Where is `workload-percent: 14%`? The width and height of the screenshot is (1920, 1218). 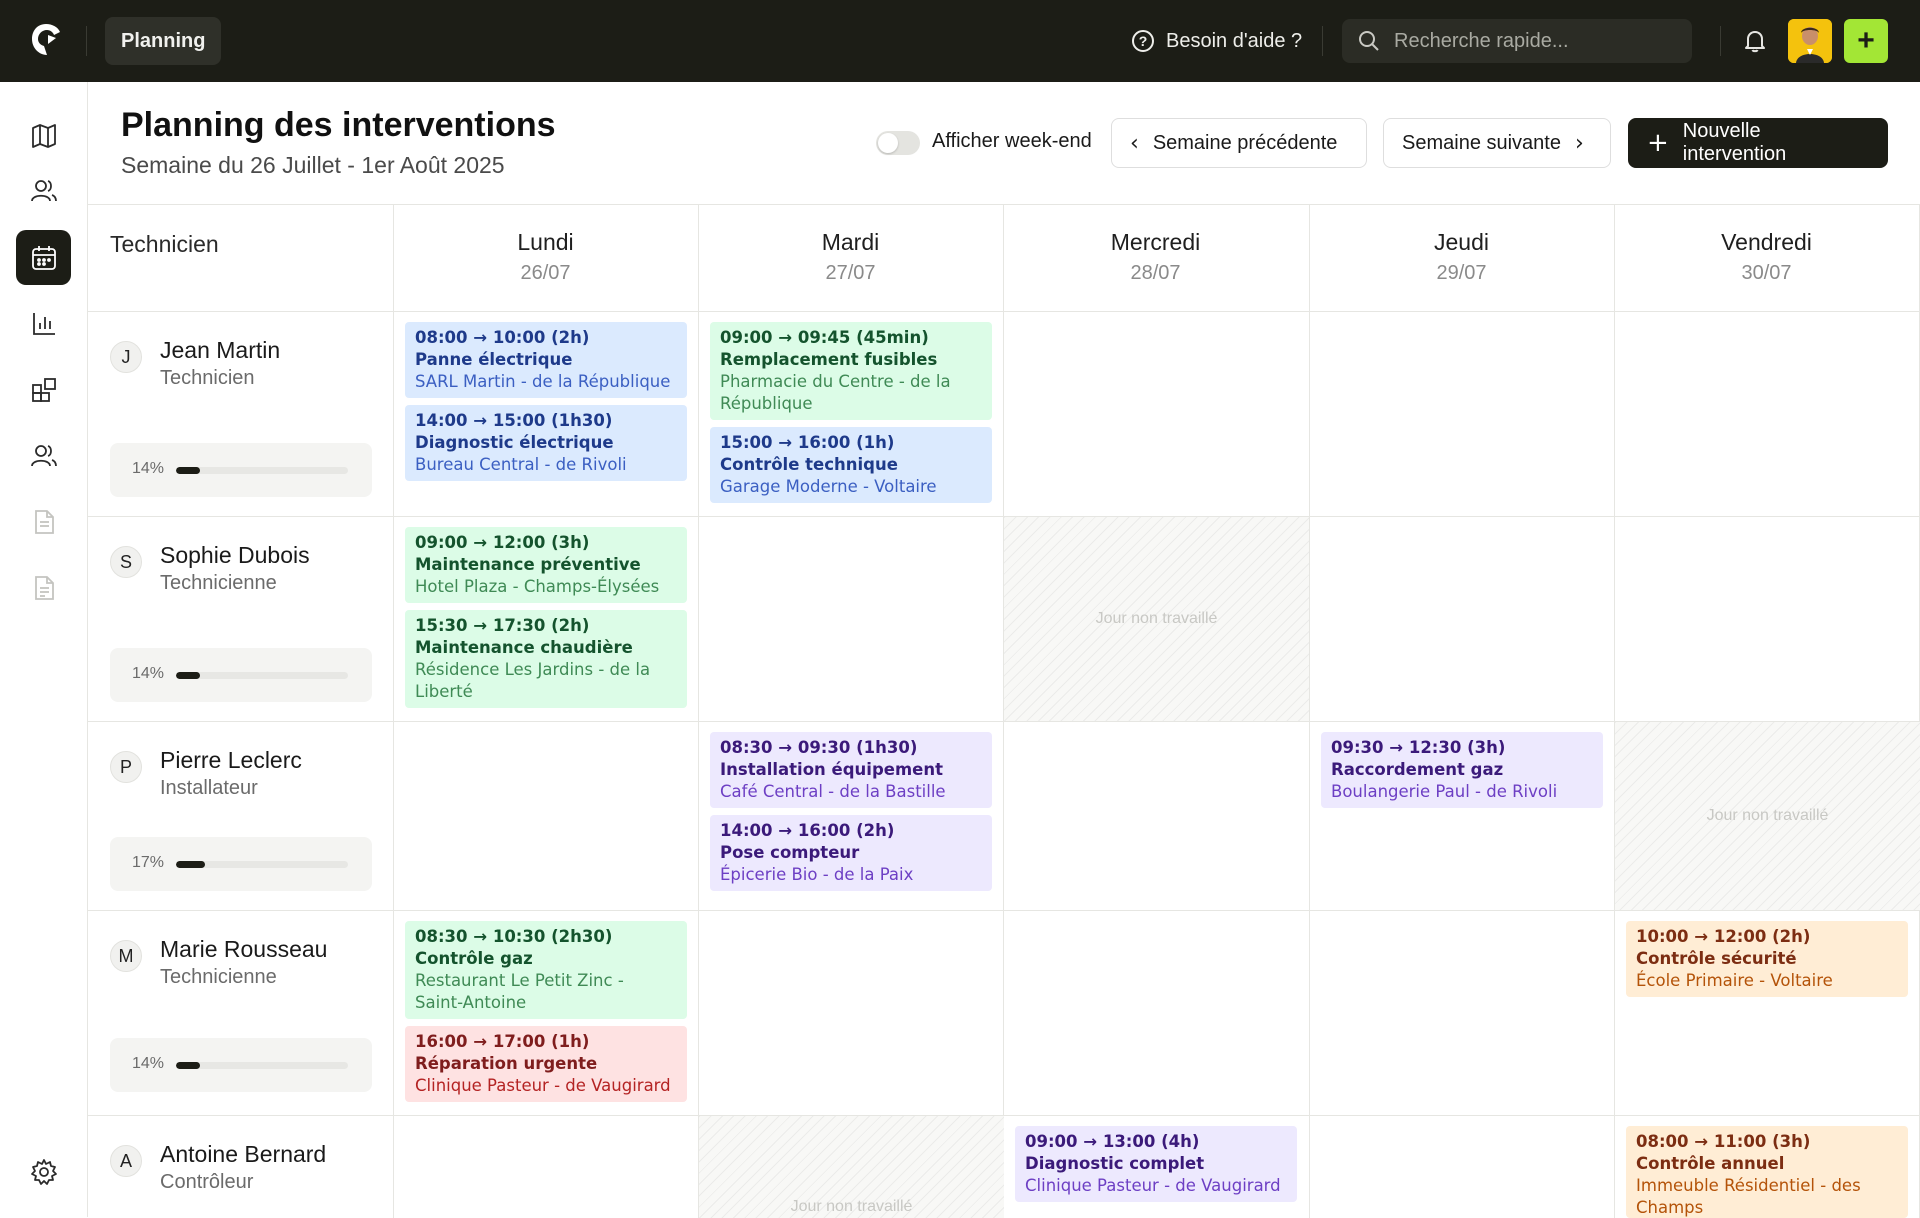 workload-percent: 14% is located at coordinates (148, 673).